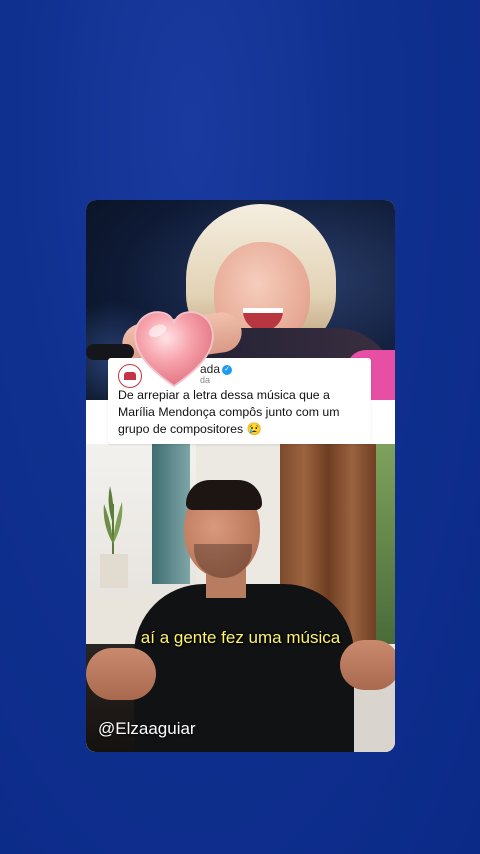  Describe the element at coordinates (114, 571) in the screenshot. I see `plant-pot` at that location.